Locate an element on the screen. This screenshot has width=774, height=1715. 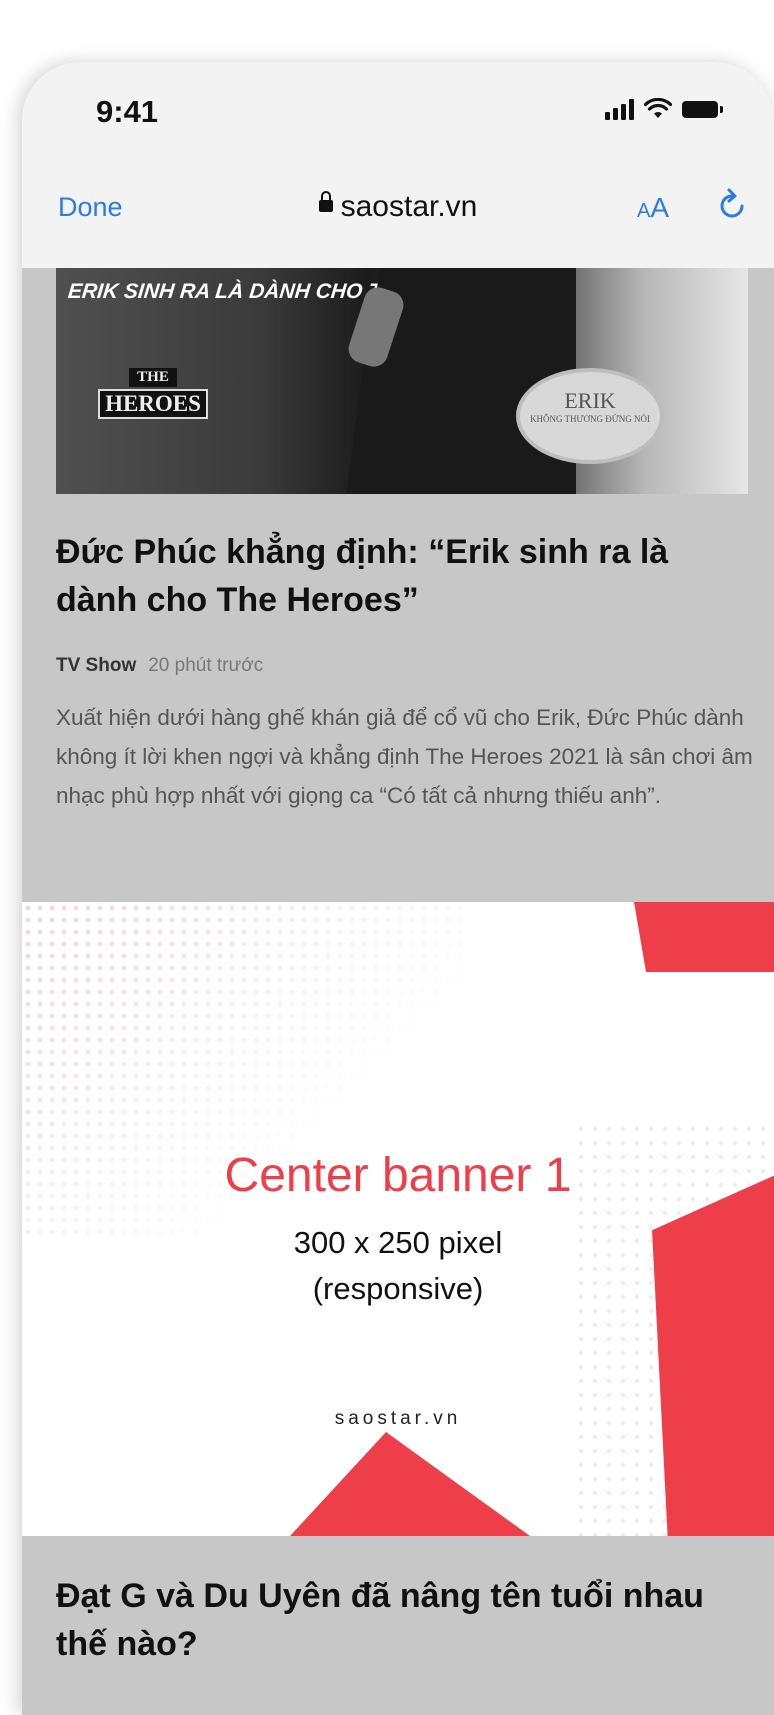
banner-title: Center banner 1 is located at coordinates (398, 1175).